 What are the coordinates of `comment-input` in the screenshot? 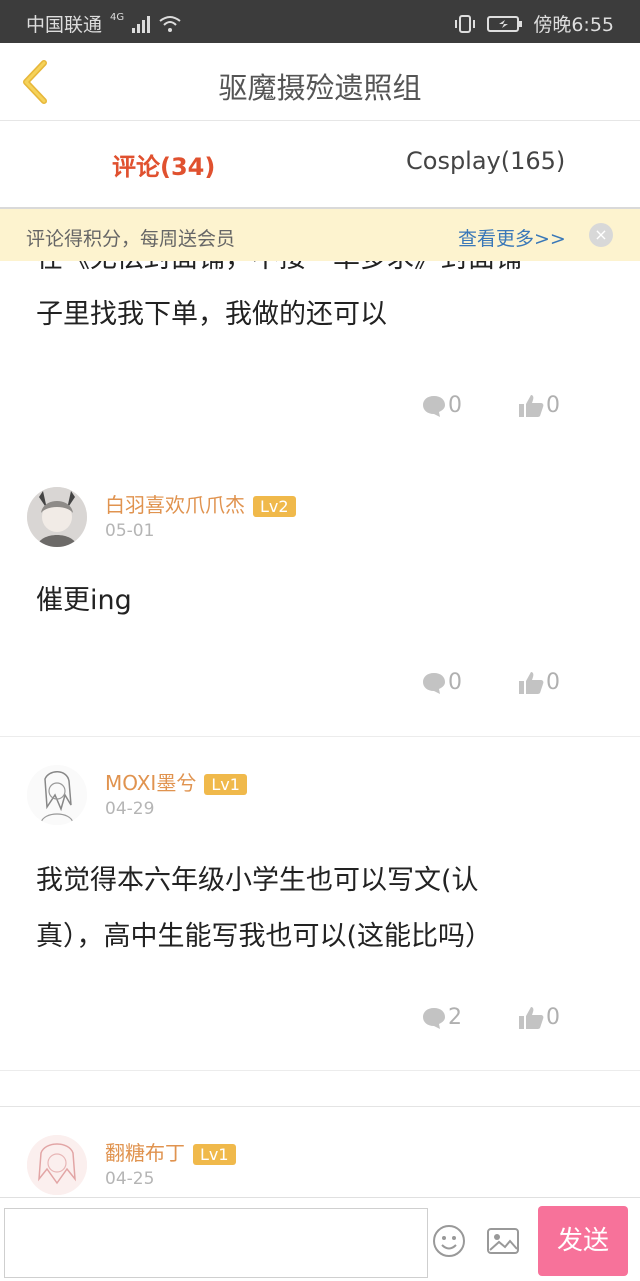 It's located at (216, 1243).